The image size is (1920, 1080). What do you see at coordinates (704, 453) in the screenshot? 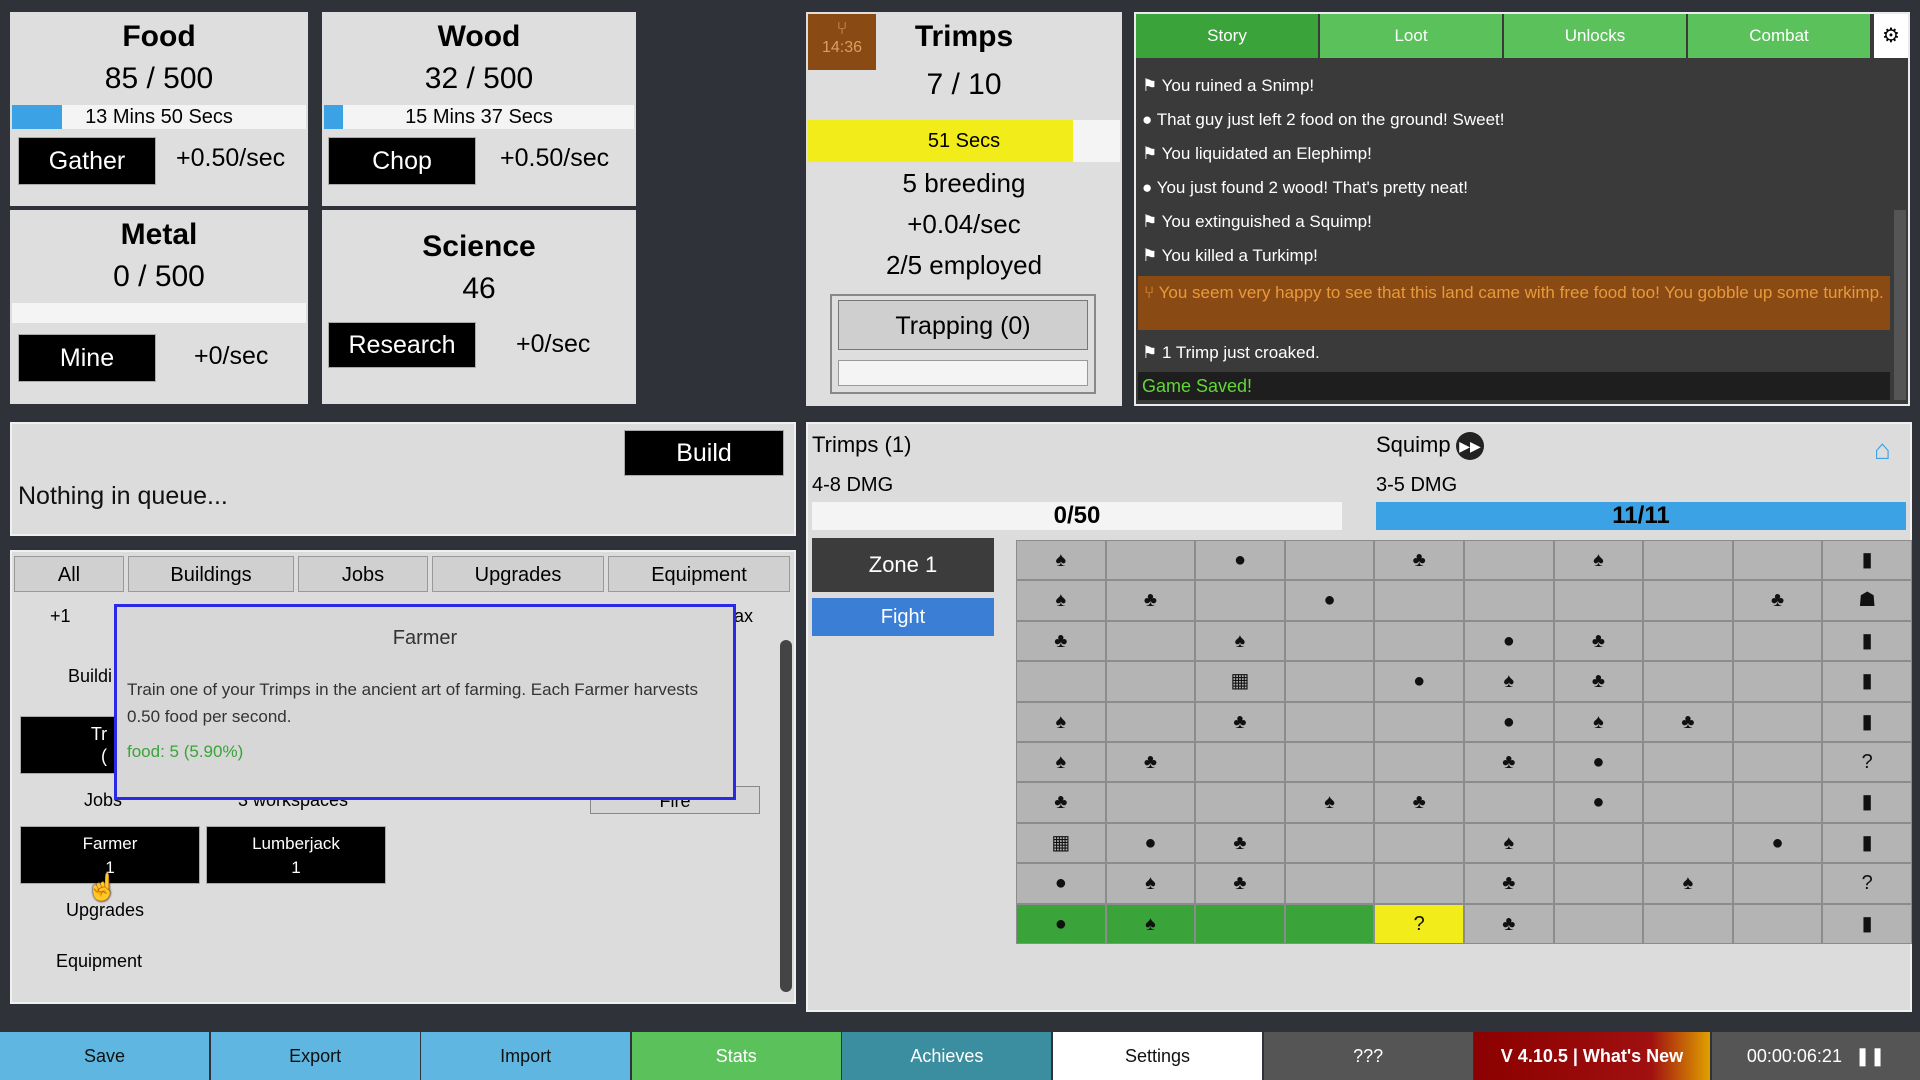
I see `build-button: Build` at bounding box center [704, 453].